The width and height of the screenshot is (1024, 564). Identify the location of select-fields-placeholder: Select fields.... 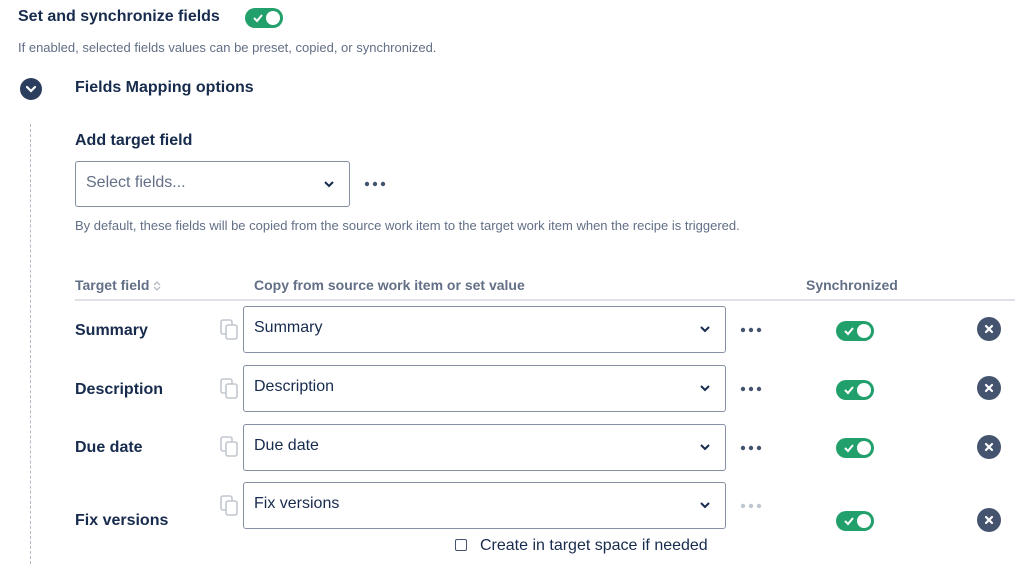
(136, 182).